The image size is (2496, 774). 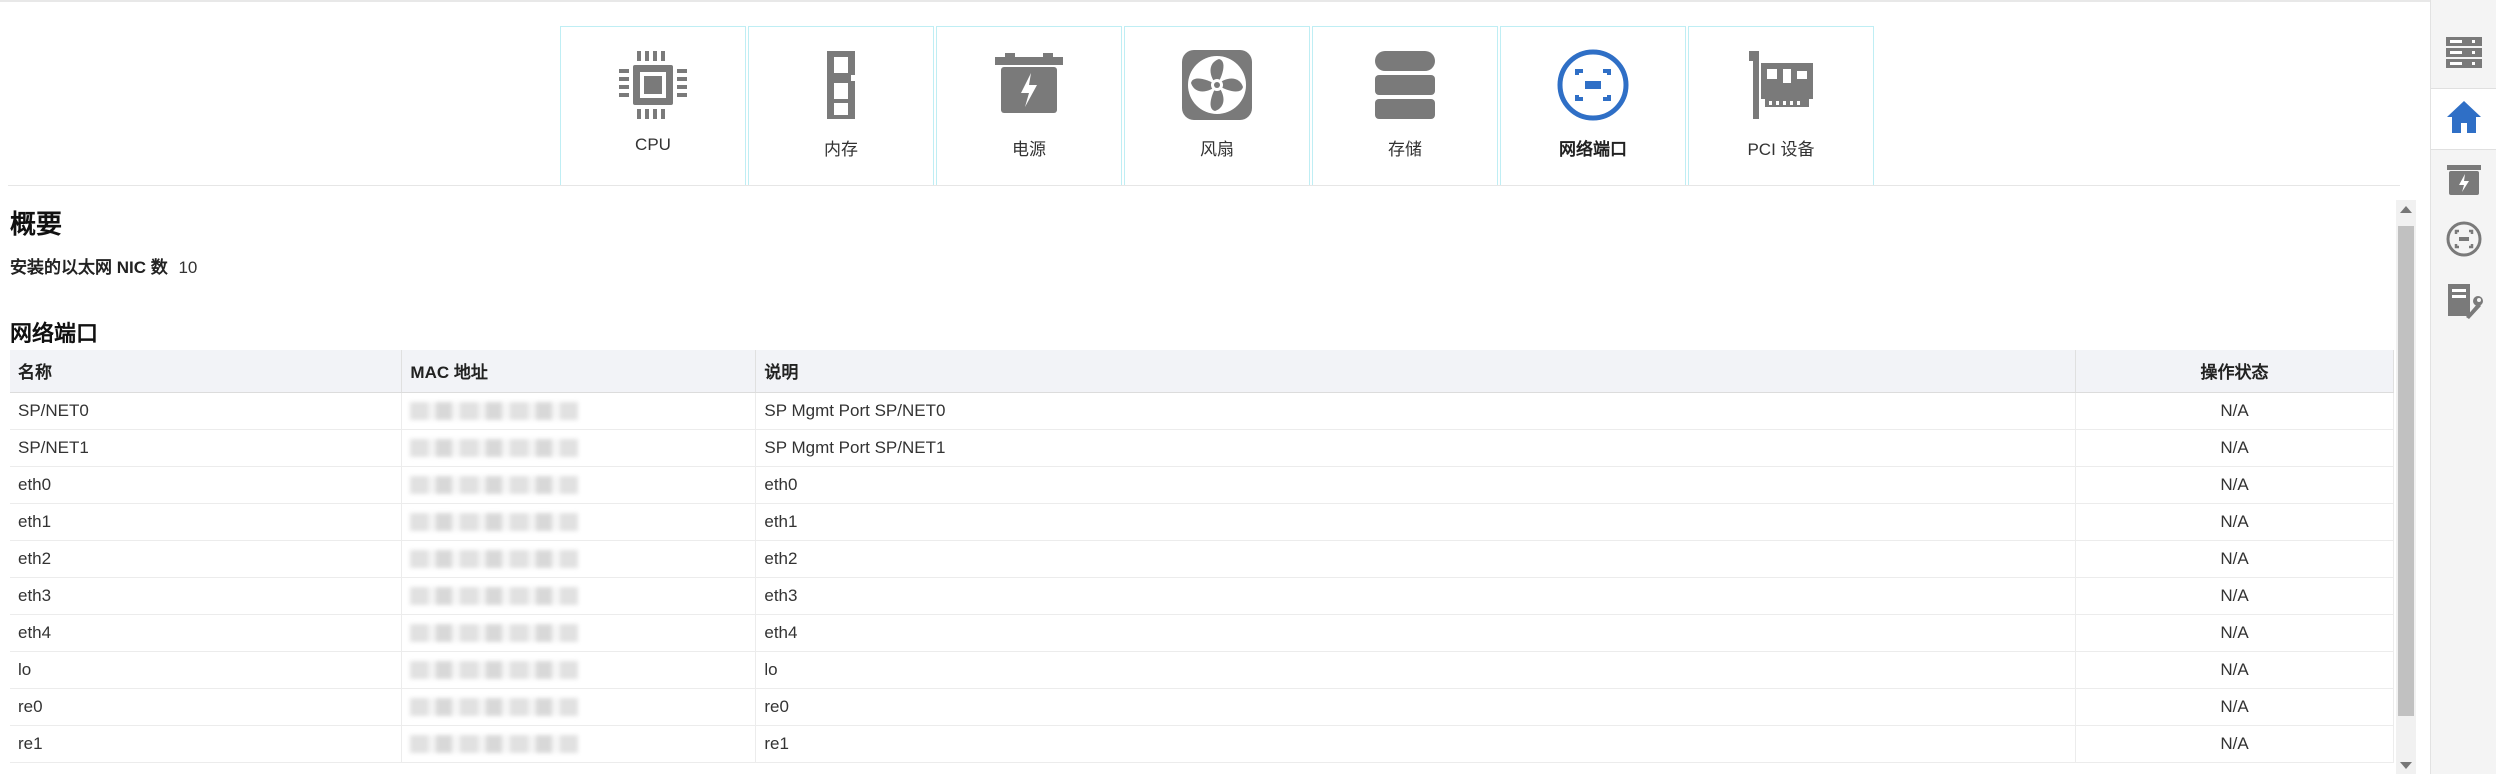 I want to click on sidebar-item-servers, so click(x=2463, y=55).